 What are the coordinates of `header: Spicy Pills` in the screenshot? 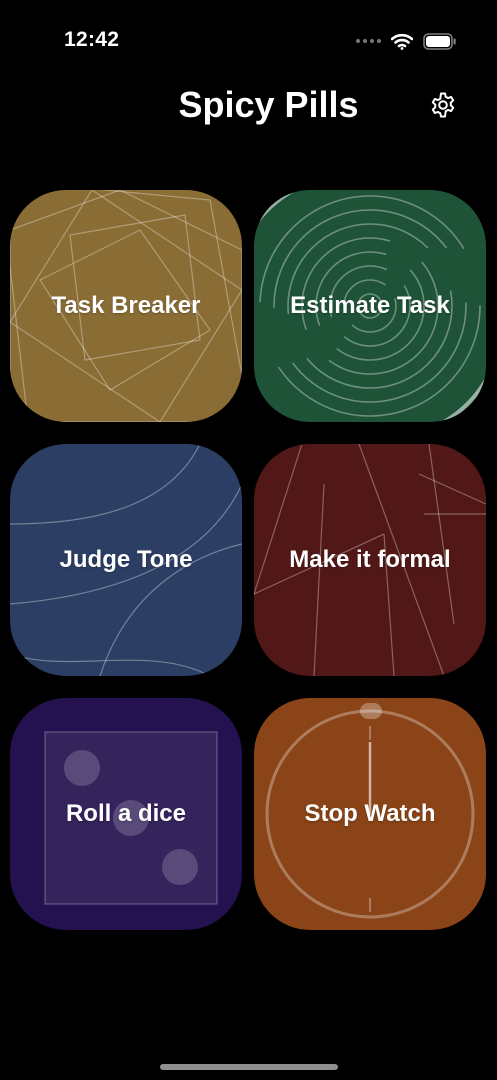 It's located at (248, 105).